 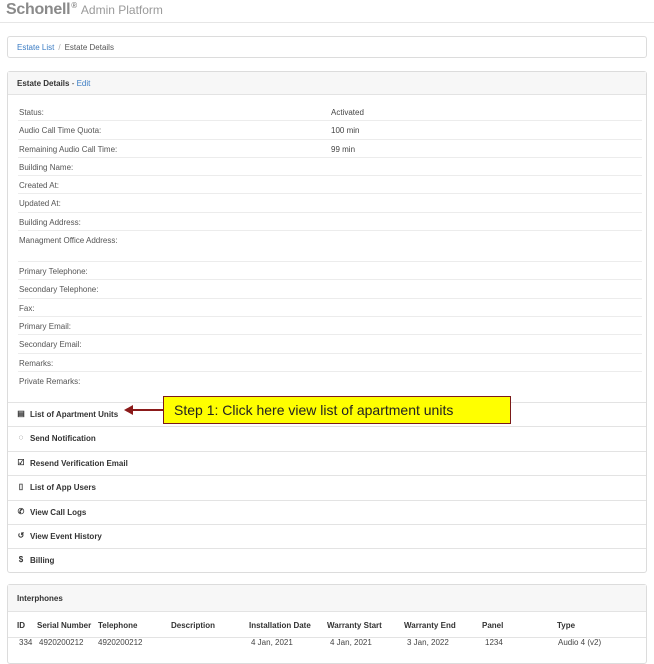 What do you see at coordinates (26, 642) in the screenshot?
I see `table-cell: 334` at bounding box center [26, 642].